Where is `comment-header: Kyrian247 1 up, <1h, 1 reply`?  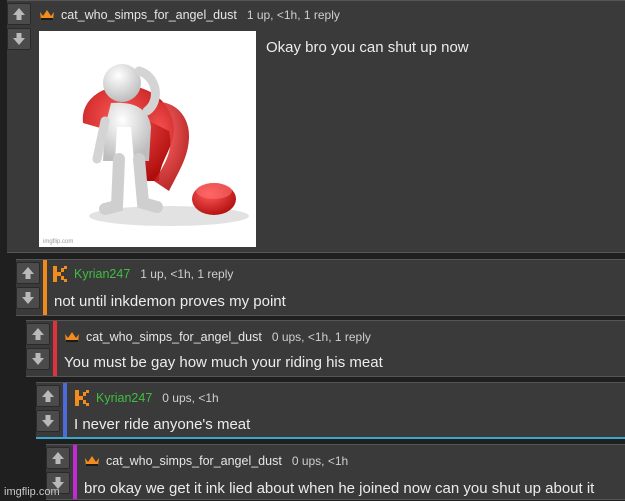
comment-header: Kyrian247 1 up, <1h, 1 reply is located at coordinates (142, 274).